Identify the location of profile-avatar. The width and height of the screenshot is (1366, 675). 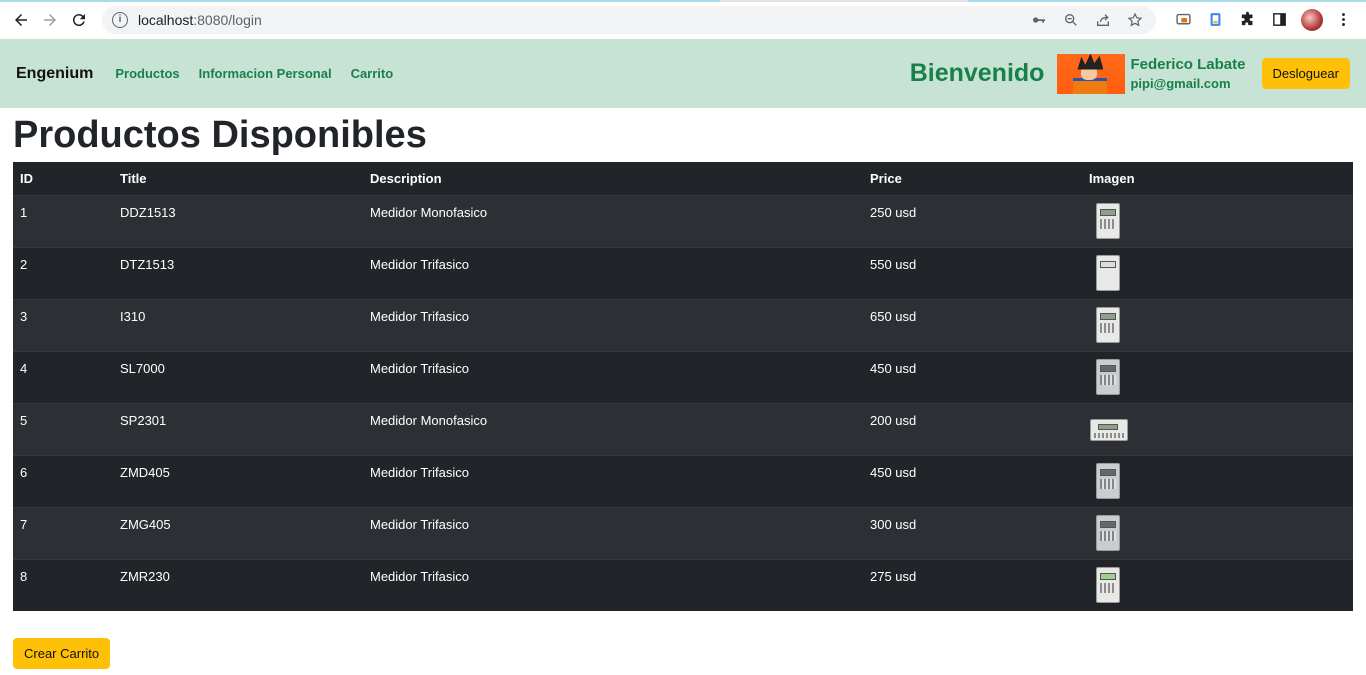
(1312, 20).